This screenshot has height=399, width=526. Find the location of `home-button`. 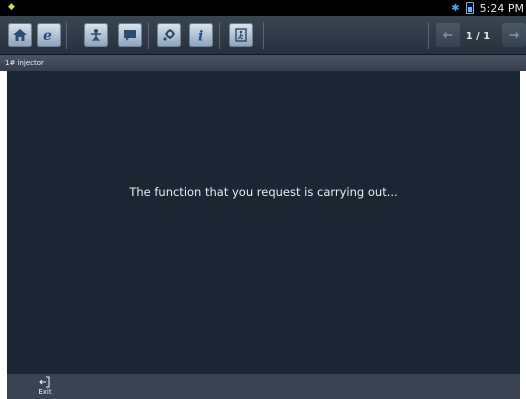

home-button is located at coordinates (20, 35).